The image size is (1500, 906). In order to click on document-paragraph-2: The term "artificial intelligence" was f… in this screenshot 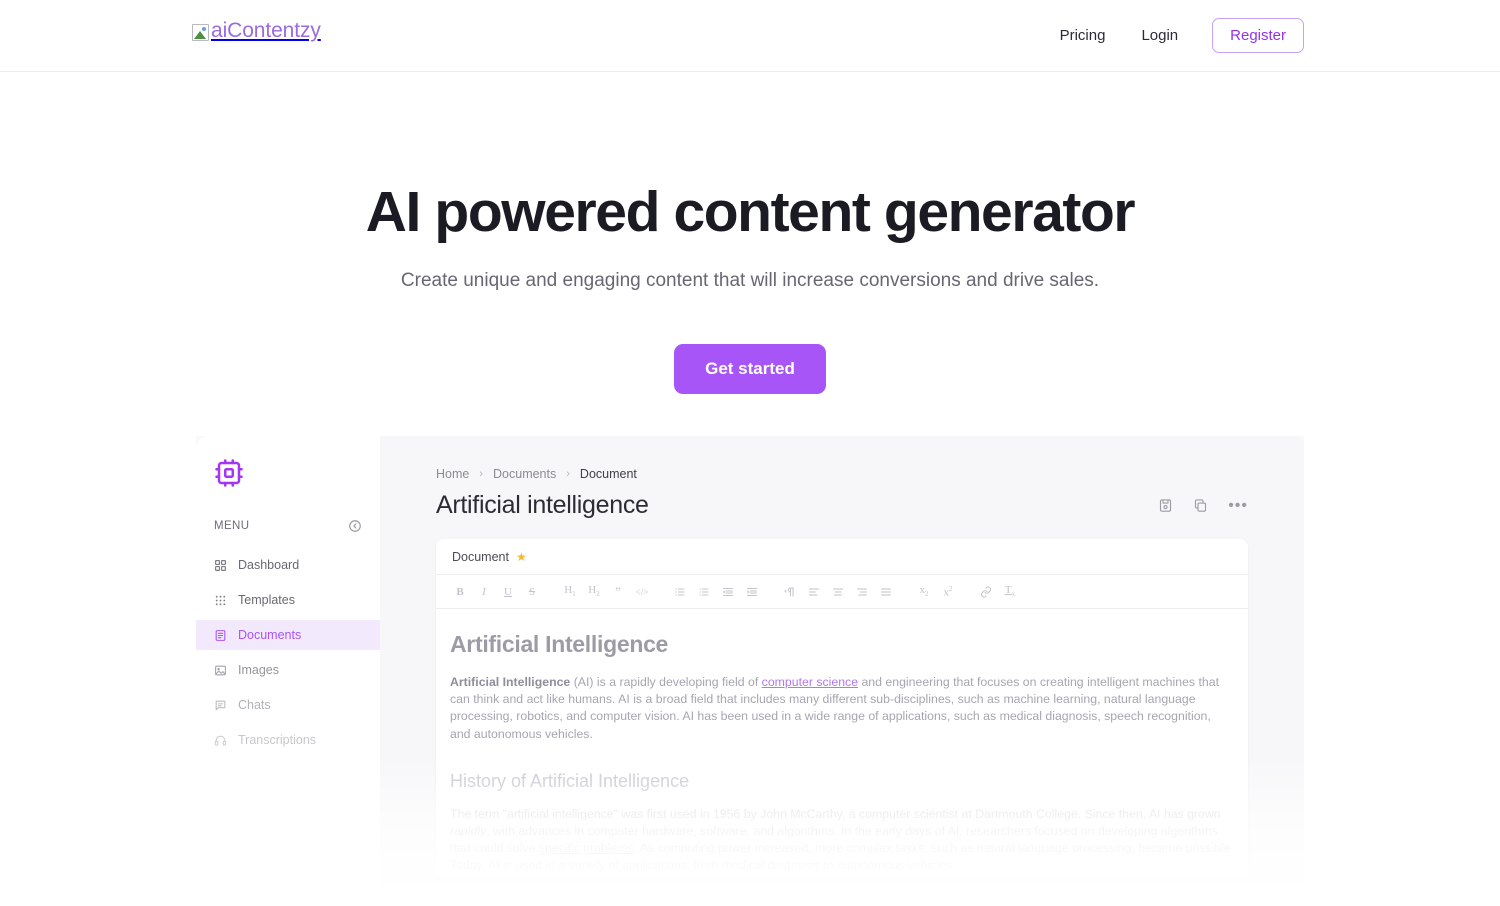, I will do `click(842, 840)`.